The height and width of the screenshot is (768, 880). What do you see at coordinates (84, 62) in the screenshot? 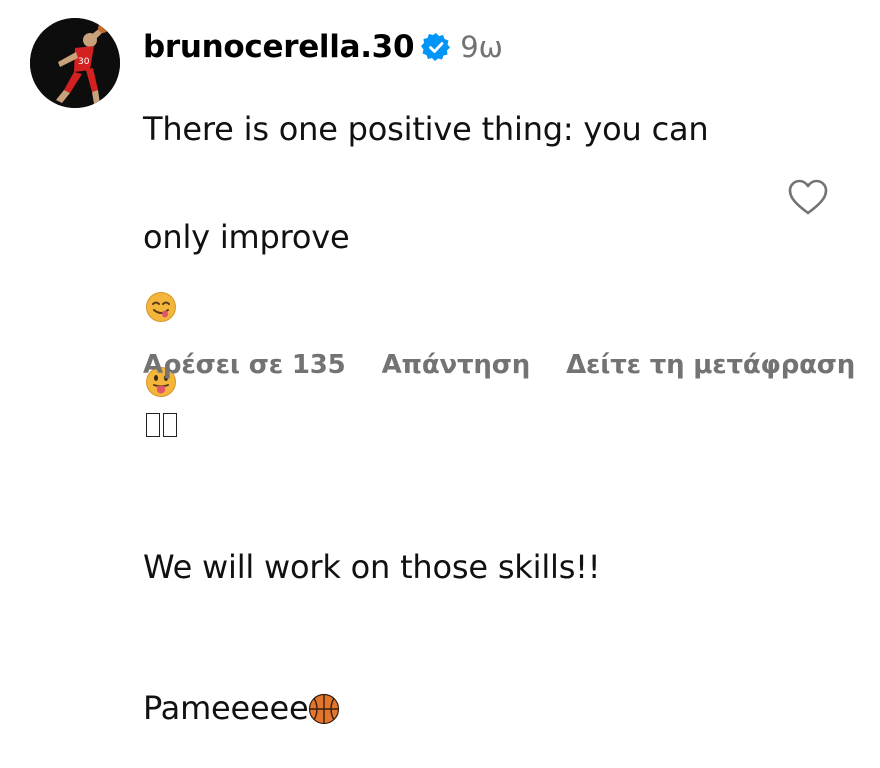
I see `svg-text: 30` at bounding box center [84, 62].